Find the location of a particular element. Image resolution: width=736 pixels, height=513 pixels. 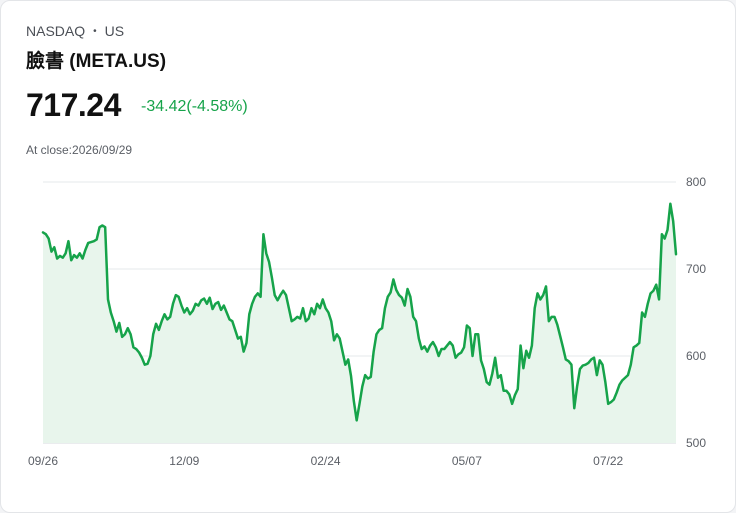

y-tick-label-700: 700 is located at coordinates (696, 269).